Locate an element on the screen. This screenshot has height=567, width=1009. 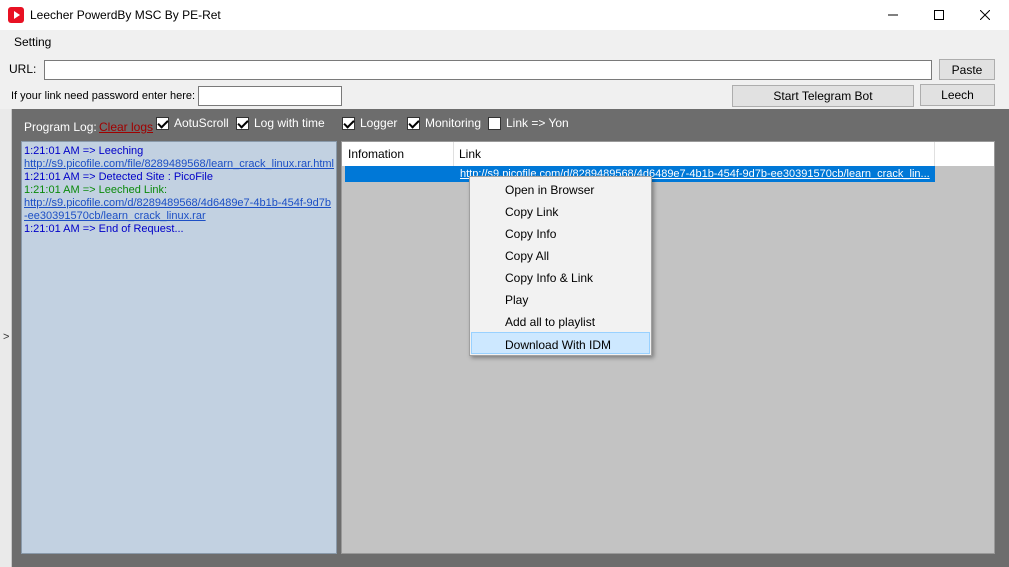
autoscroll-checkbox: AotuScroll is located at coordinates (192, 123).